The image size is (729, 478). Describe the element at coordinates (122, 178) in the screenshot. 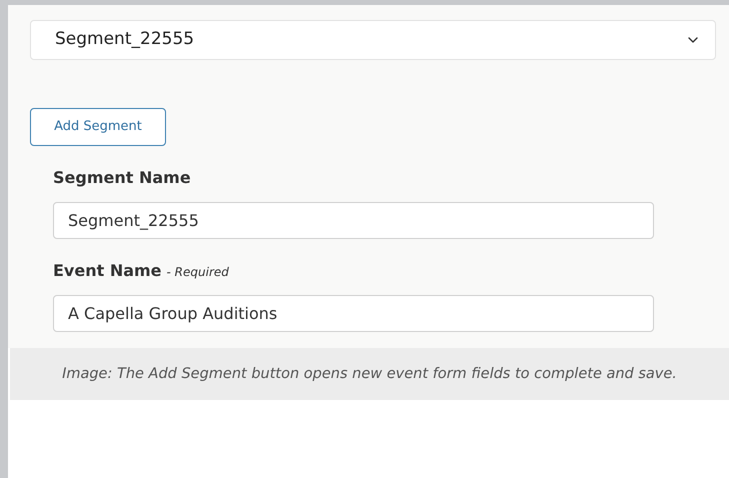

I see `field-label: Segment Name` at that location.